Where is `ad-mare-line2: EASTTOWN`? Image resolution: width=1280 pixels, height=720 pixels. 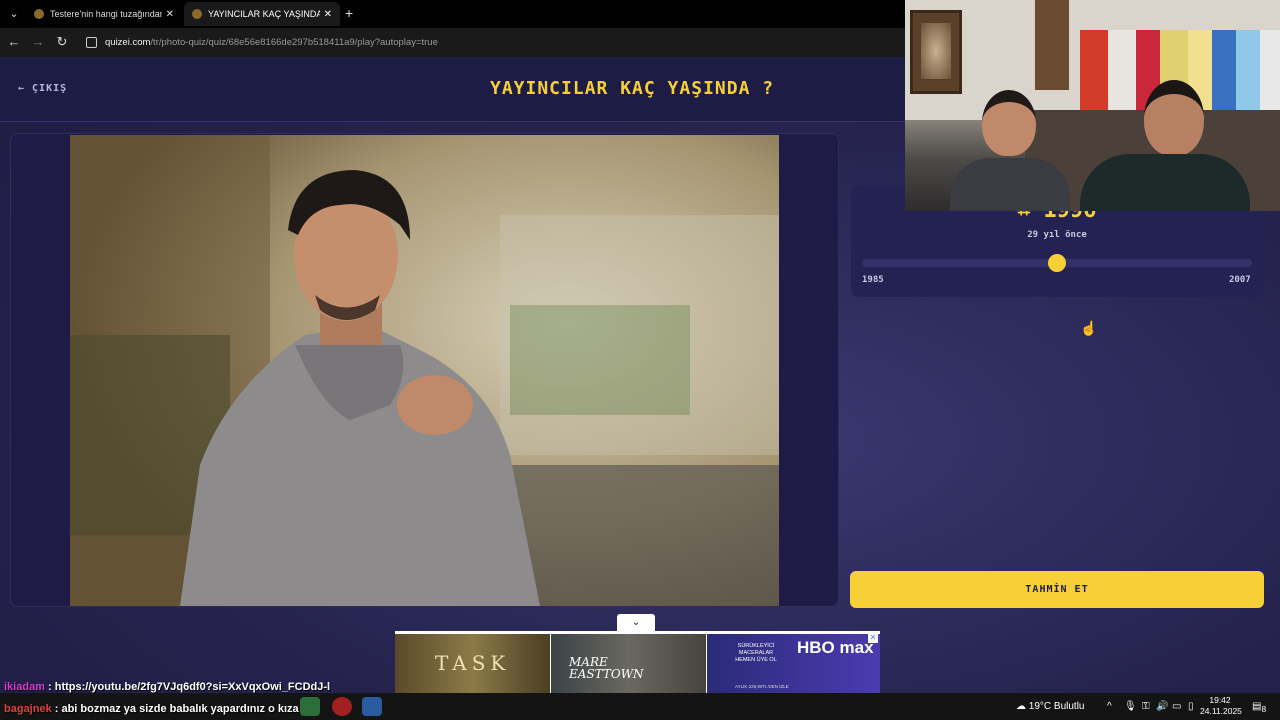
ad-mare-line2: EASTTOWN is located at coordinates (606, 674).